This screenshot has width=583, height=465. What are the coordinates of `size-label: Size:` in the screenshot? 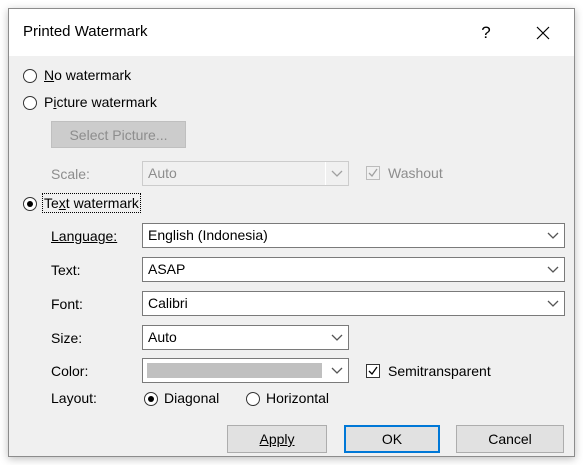 It's located at (67, 338).